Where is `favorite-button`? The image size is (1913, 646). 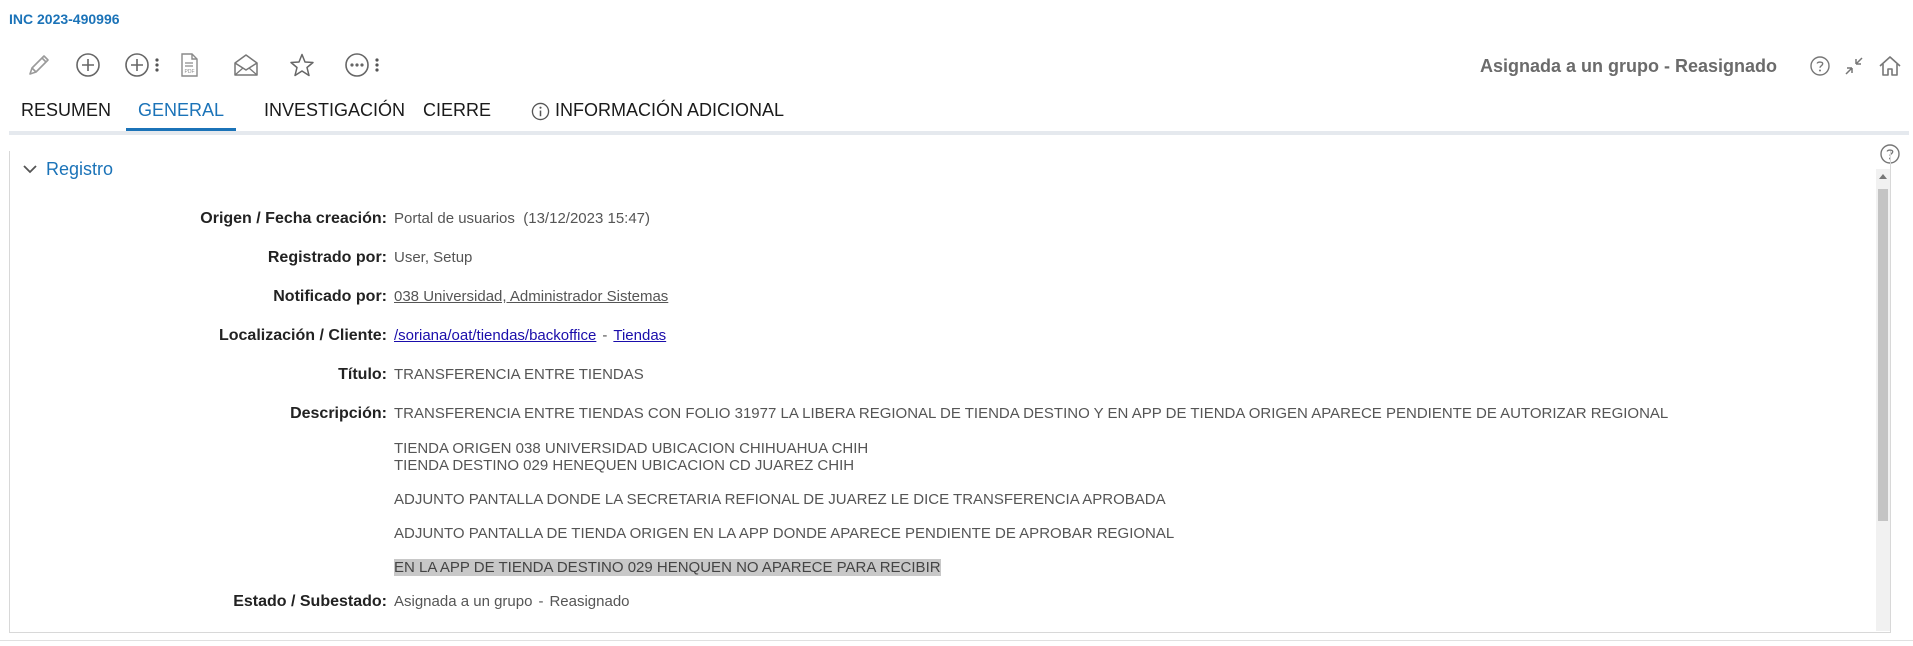 favorite-button is located at coordinates (302, 65).